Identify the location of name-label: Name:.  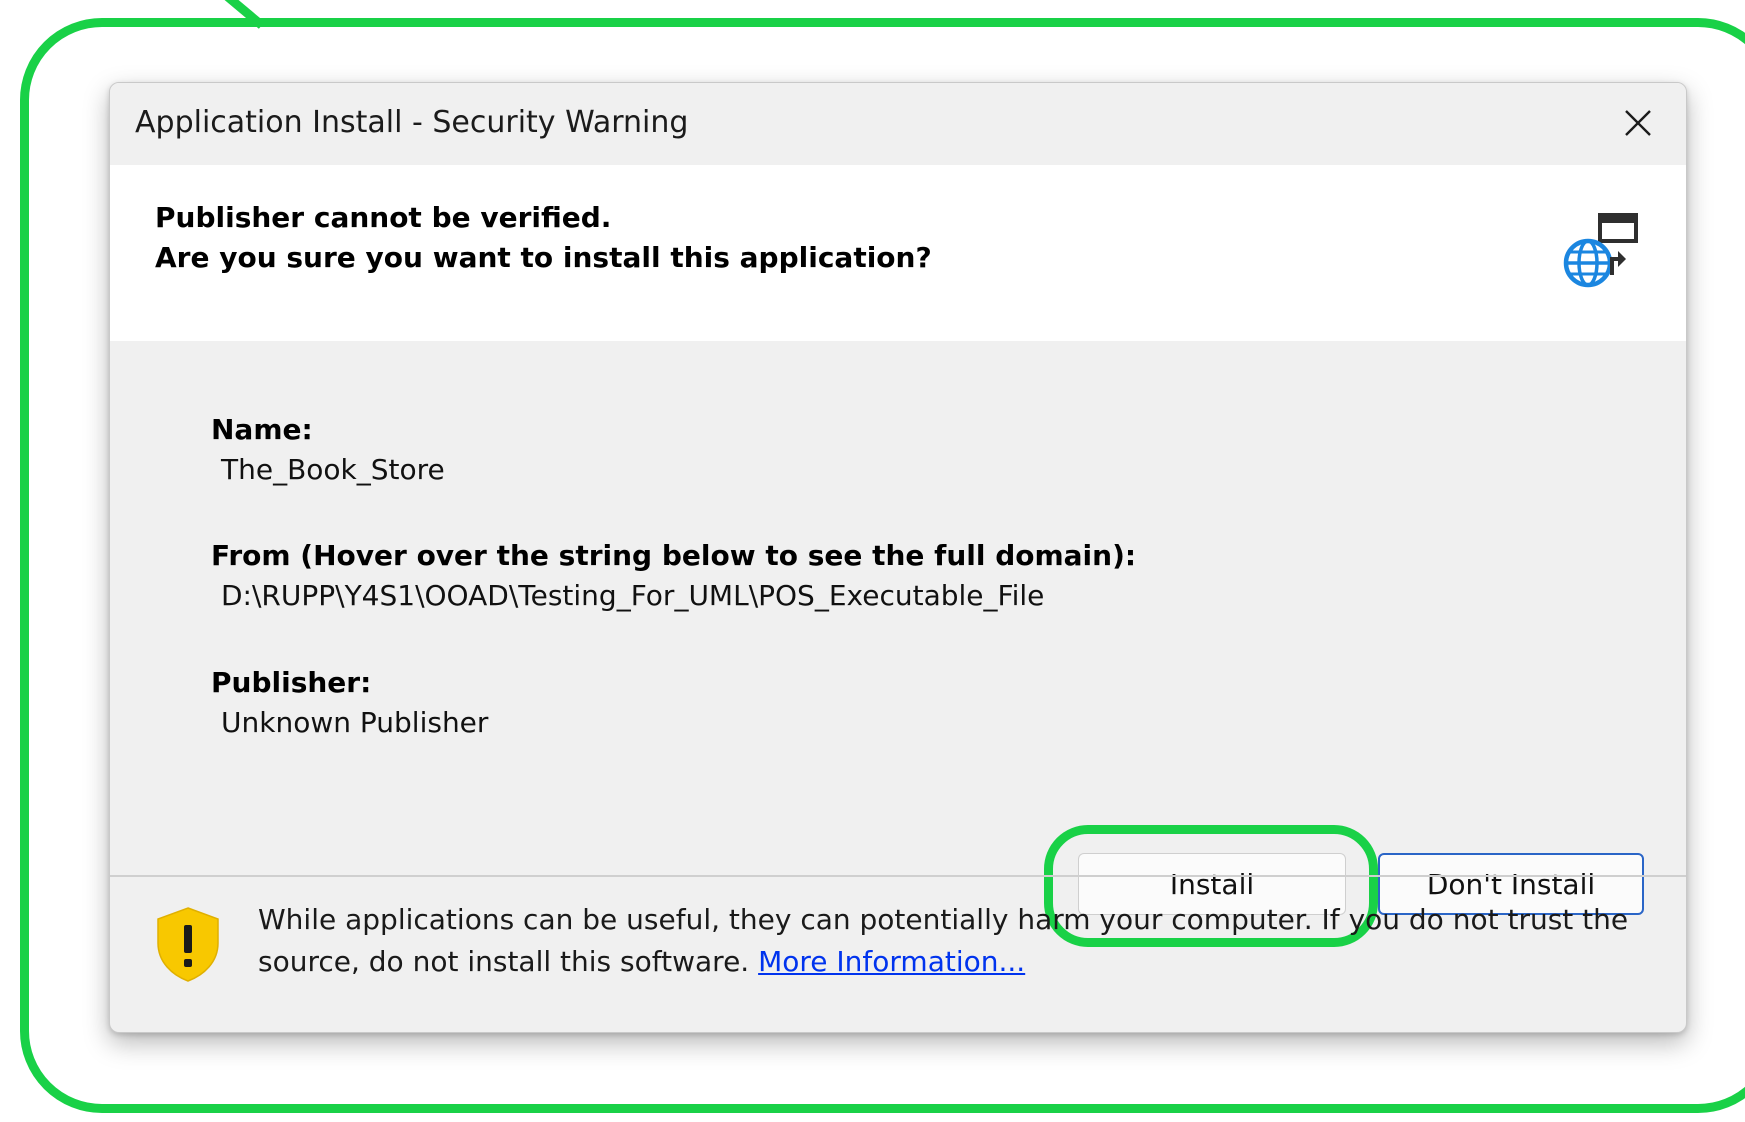
(262, 429).